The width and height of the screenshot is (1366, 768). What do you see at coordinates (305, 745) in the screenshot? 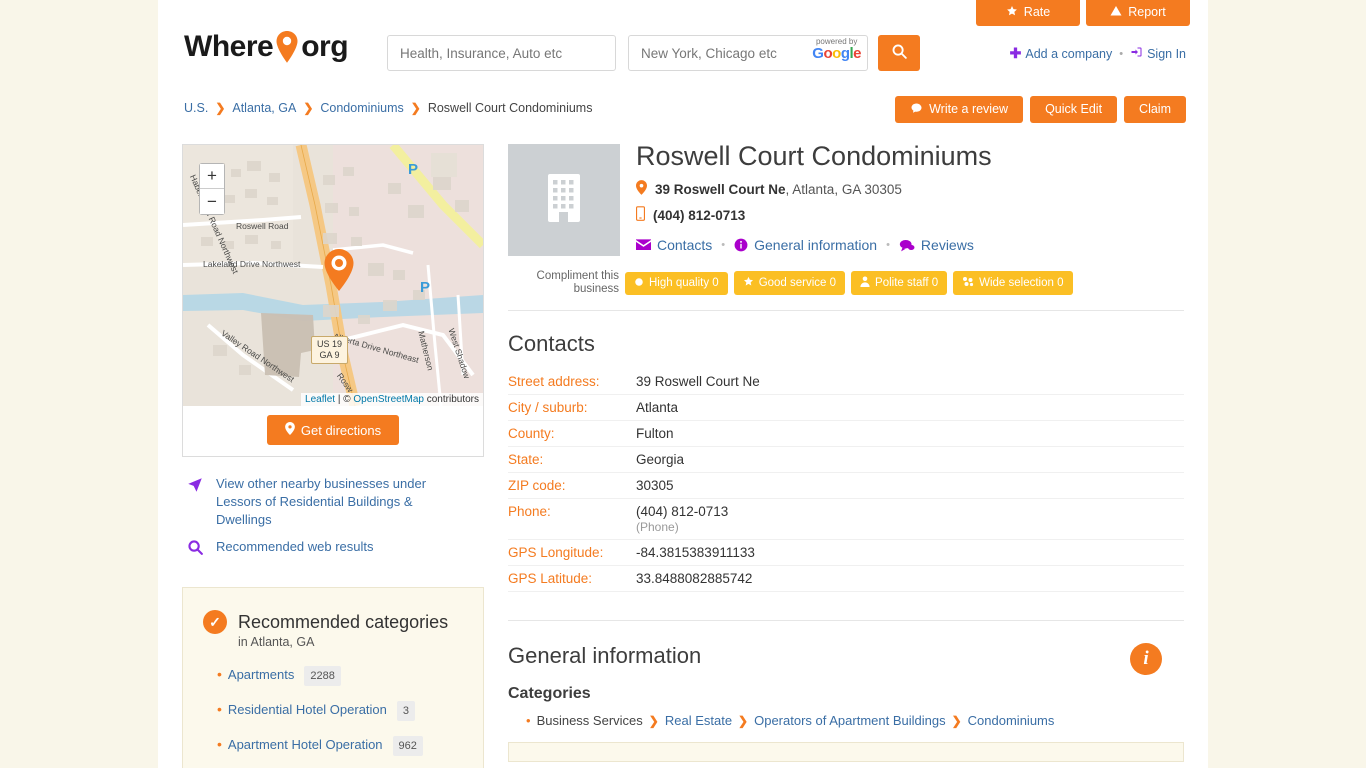
I see `category-link: Apartment Hotel Operation` at bounding box center [305, 745].